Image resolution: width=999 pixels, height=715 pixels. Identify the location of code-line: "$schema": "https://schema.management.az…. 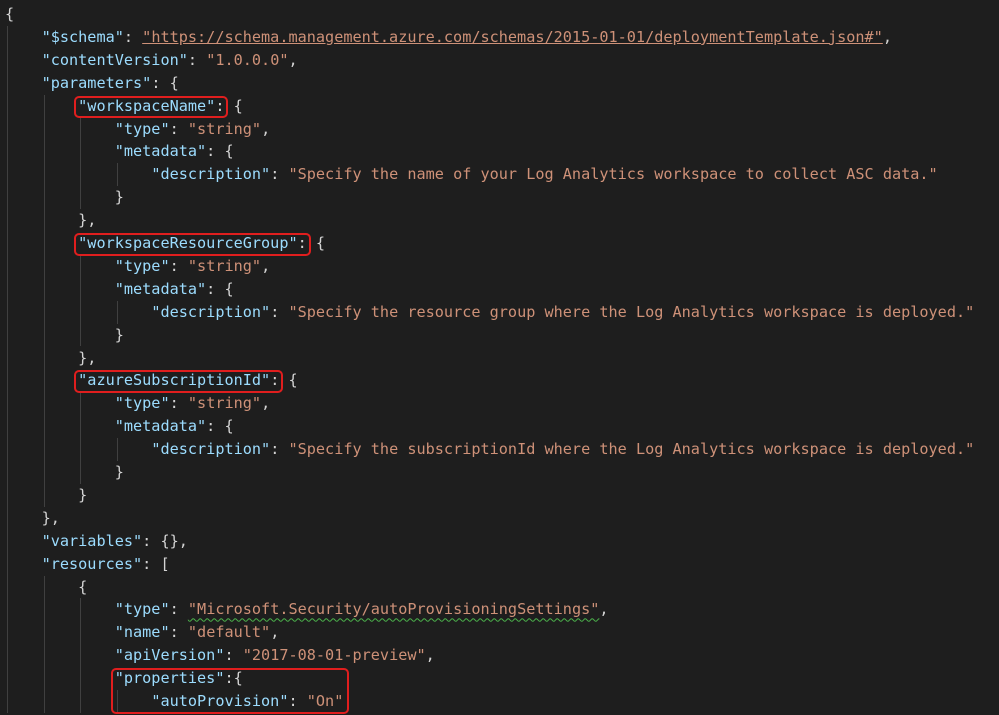
(448, 37).